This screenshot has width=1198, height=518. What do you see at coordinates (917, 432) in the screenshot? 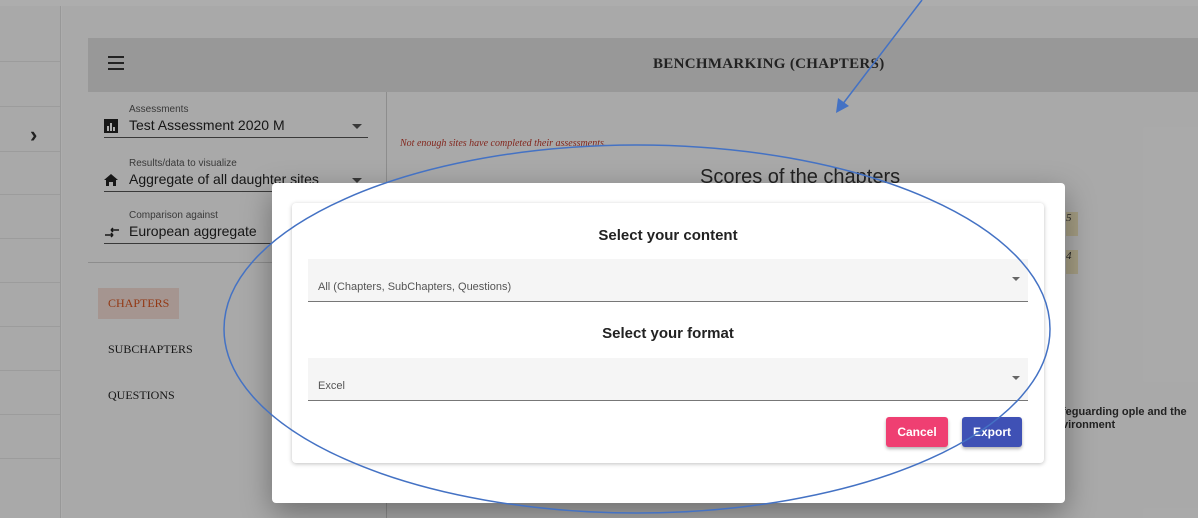
I see `cancel-button: Cancel` at bounding box center [917, 432].